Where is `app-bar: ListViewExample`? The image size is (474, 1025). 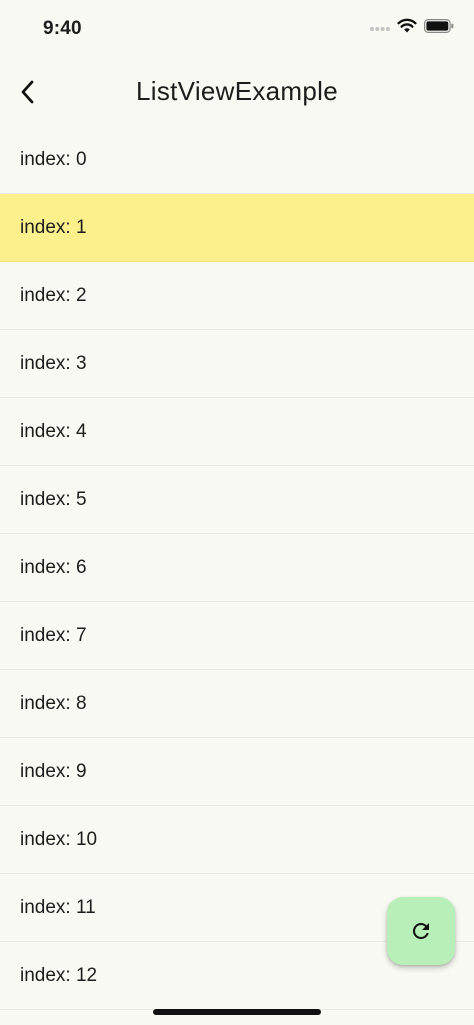 app-bar: ListViewExample is located at coordinates (237, 93).